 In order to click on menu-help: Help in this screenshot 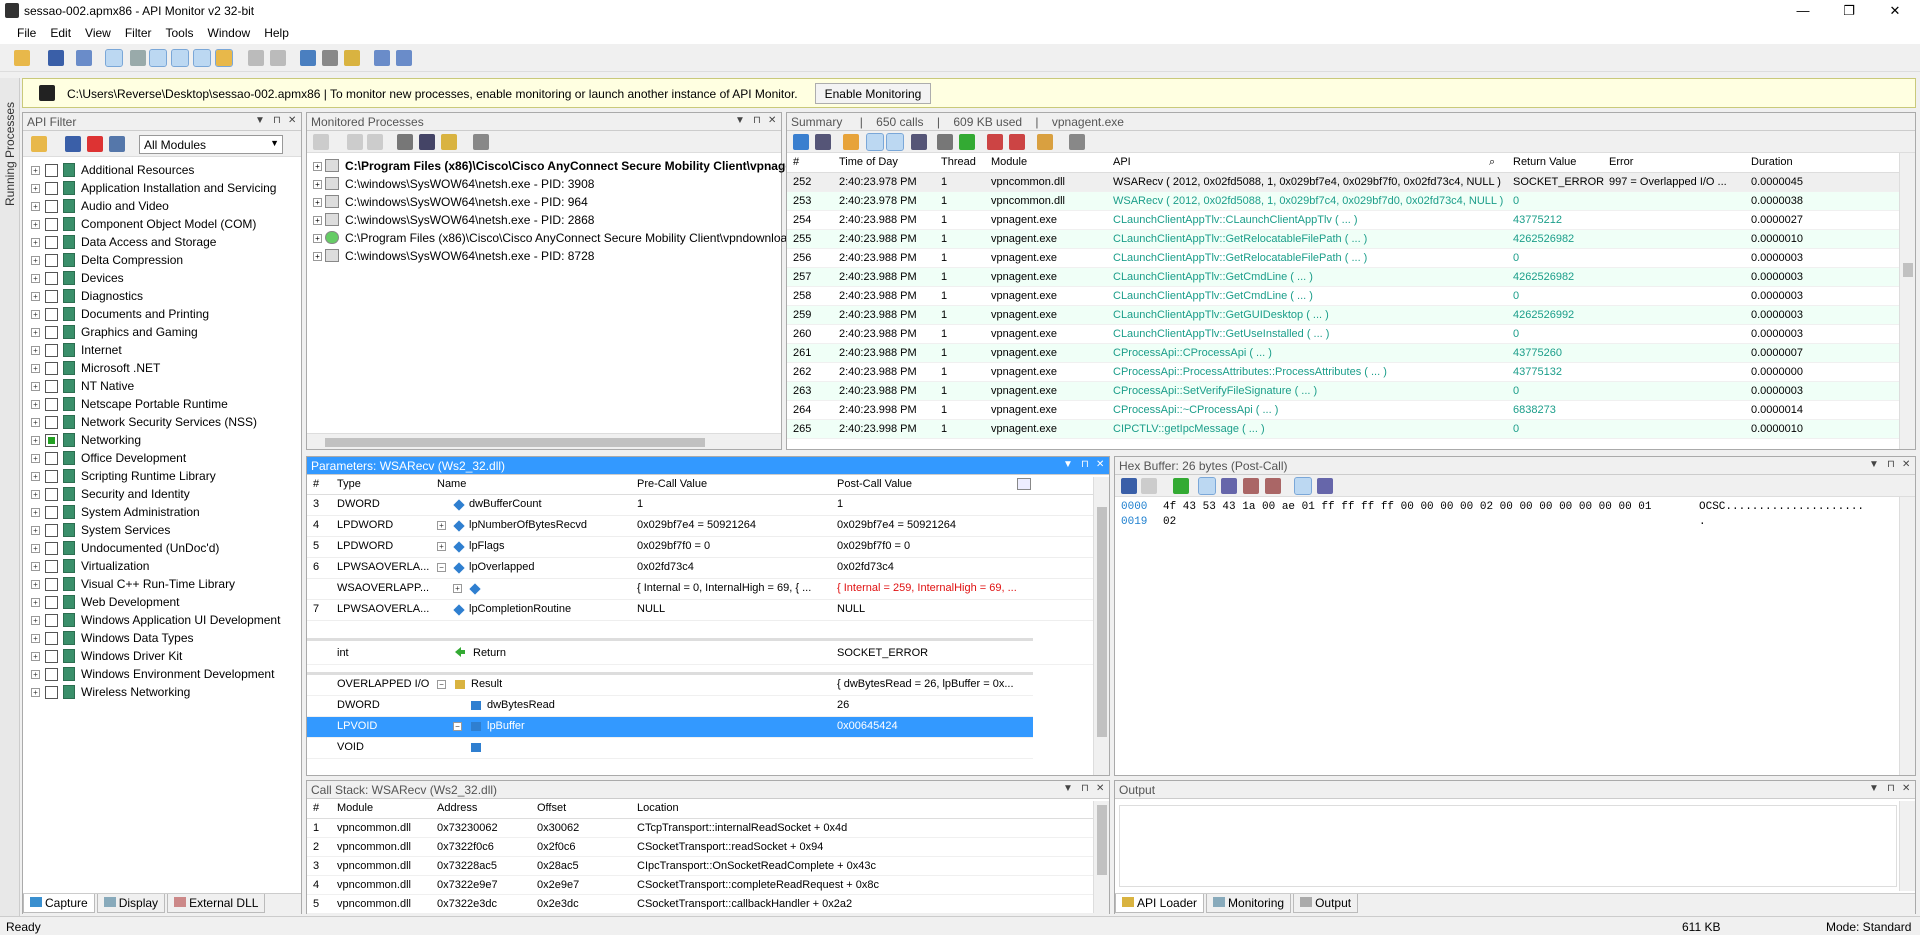, I will do `click(276, 31)`.